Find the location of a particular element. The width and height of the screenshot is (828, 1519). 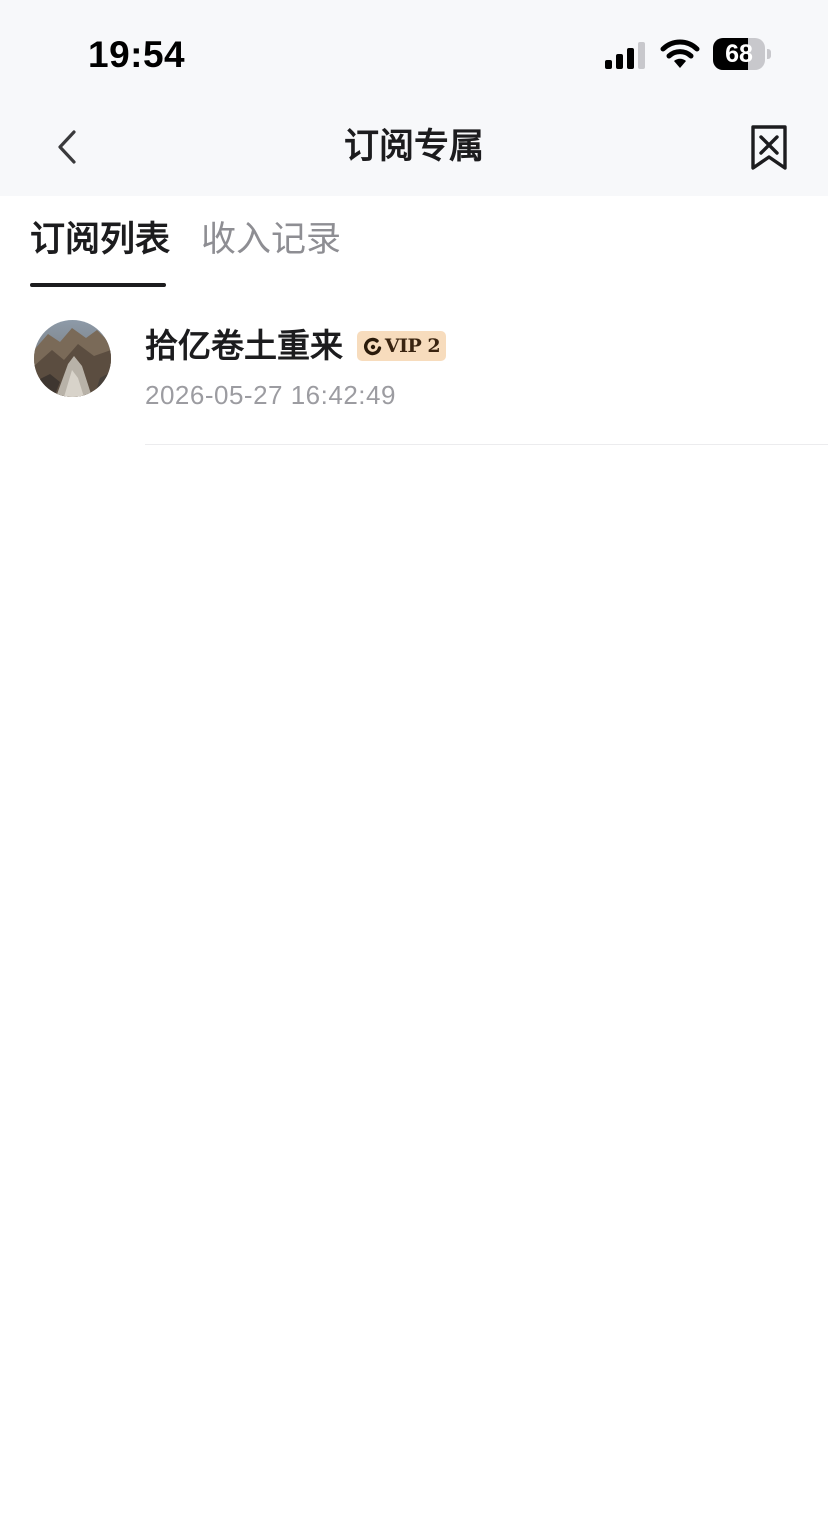

vip-crescent-icon is located at coordinates (372, 346).